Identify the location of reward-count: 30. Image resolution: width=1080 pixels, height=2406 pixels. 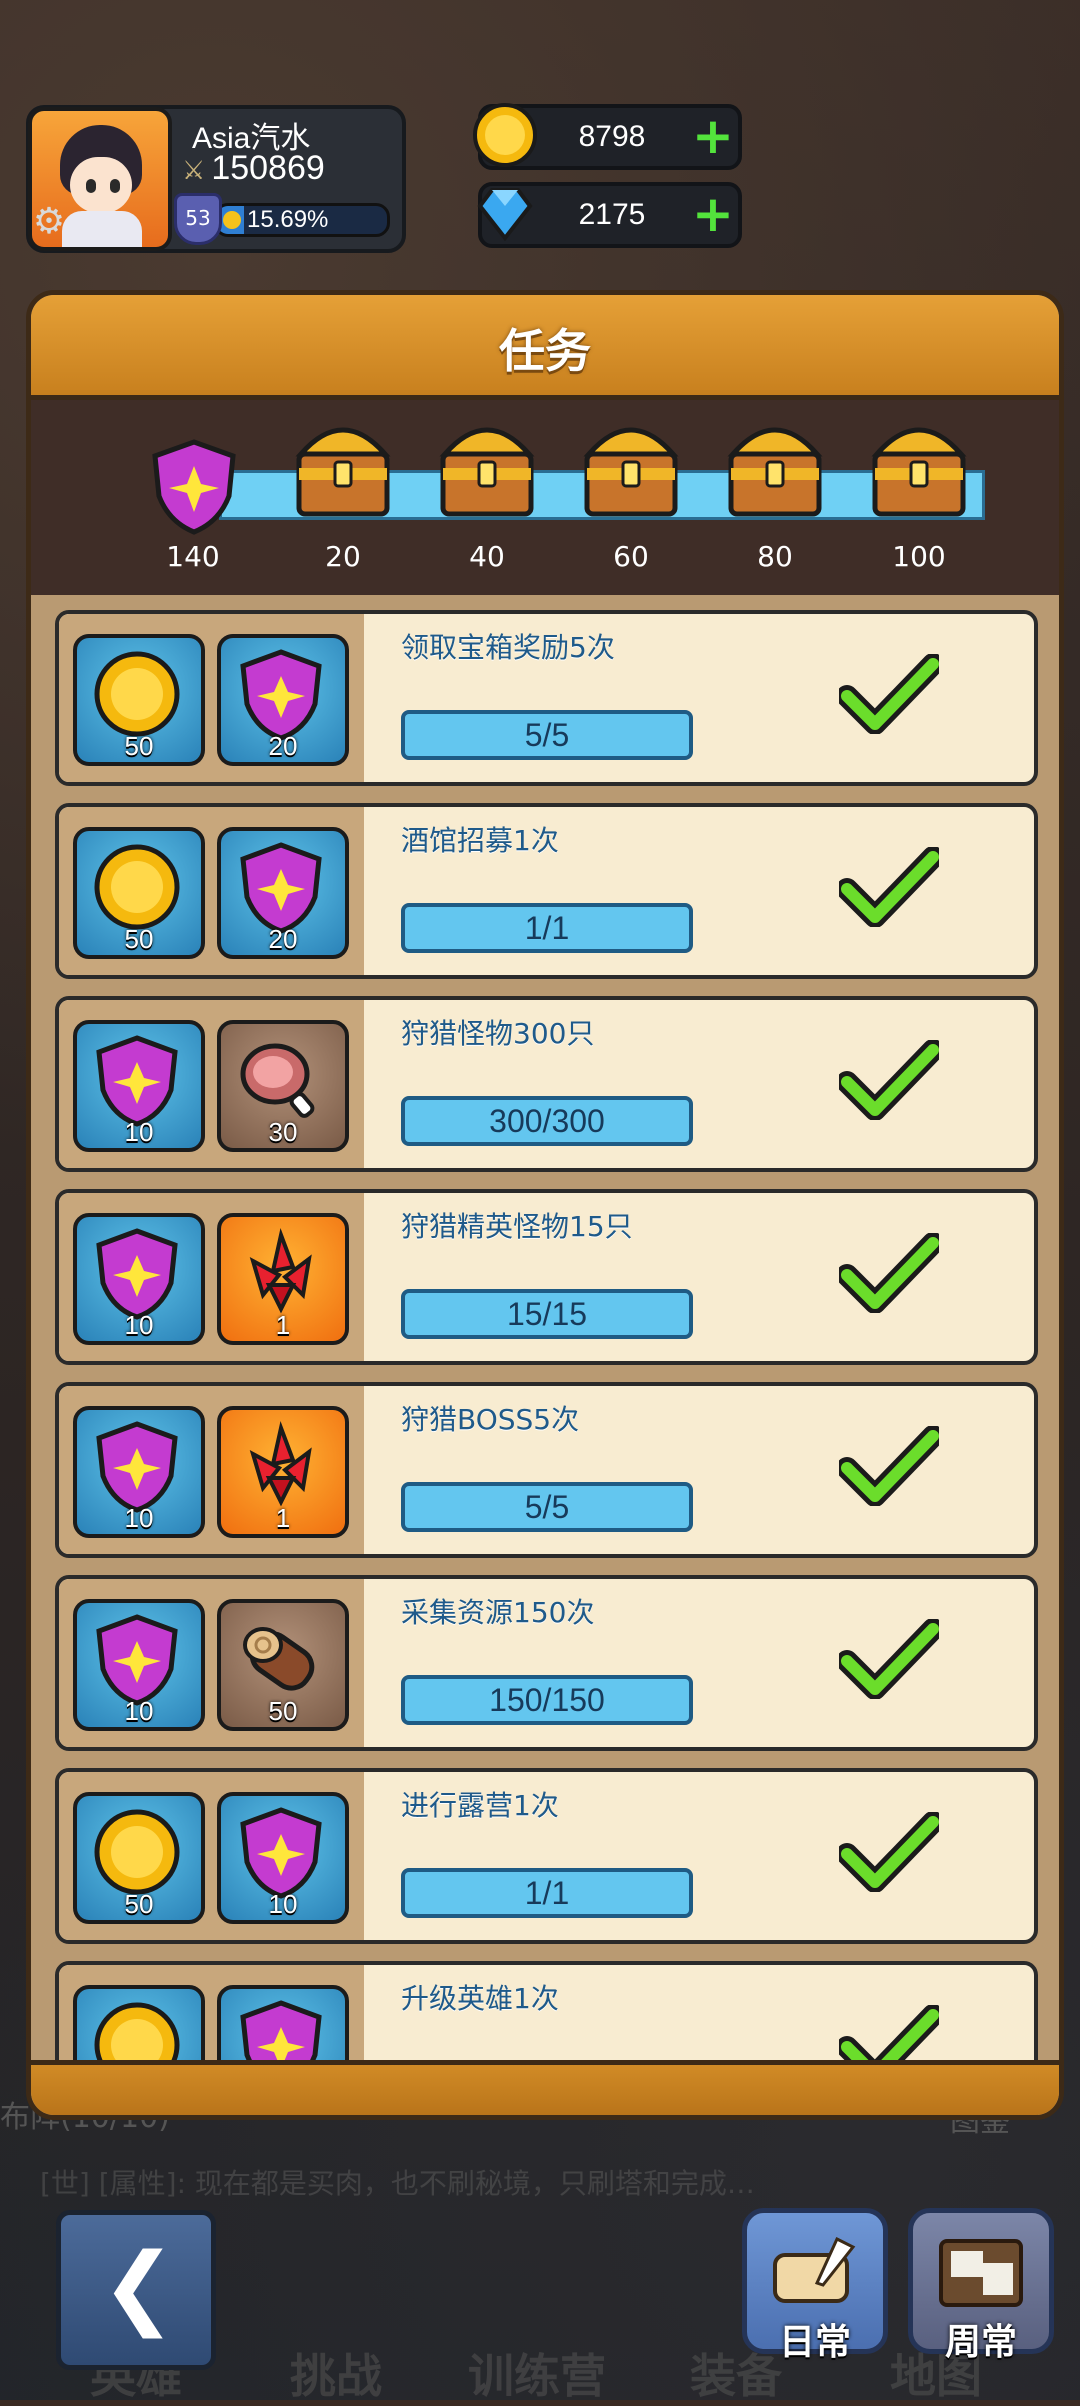
(283, 1132).